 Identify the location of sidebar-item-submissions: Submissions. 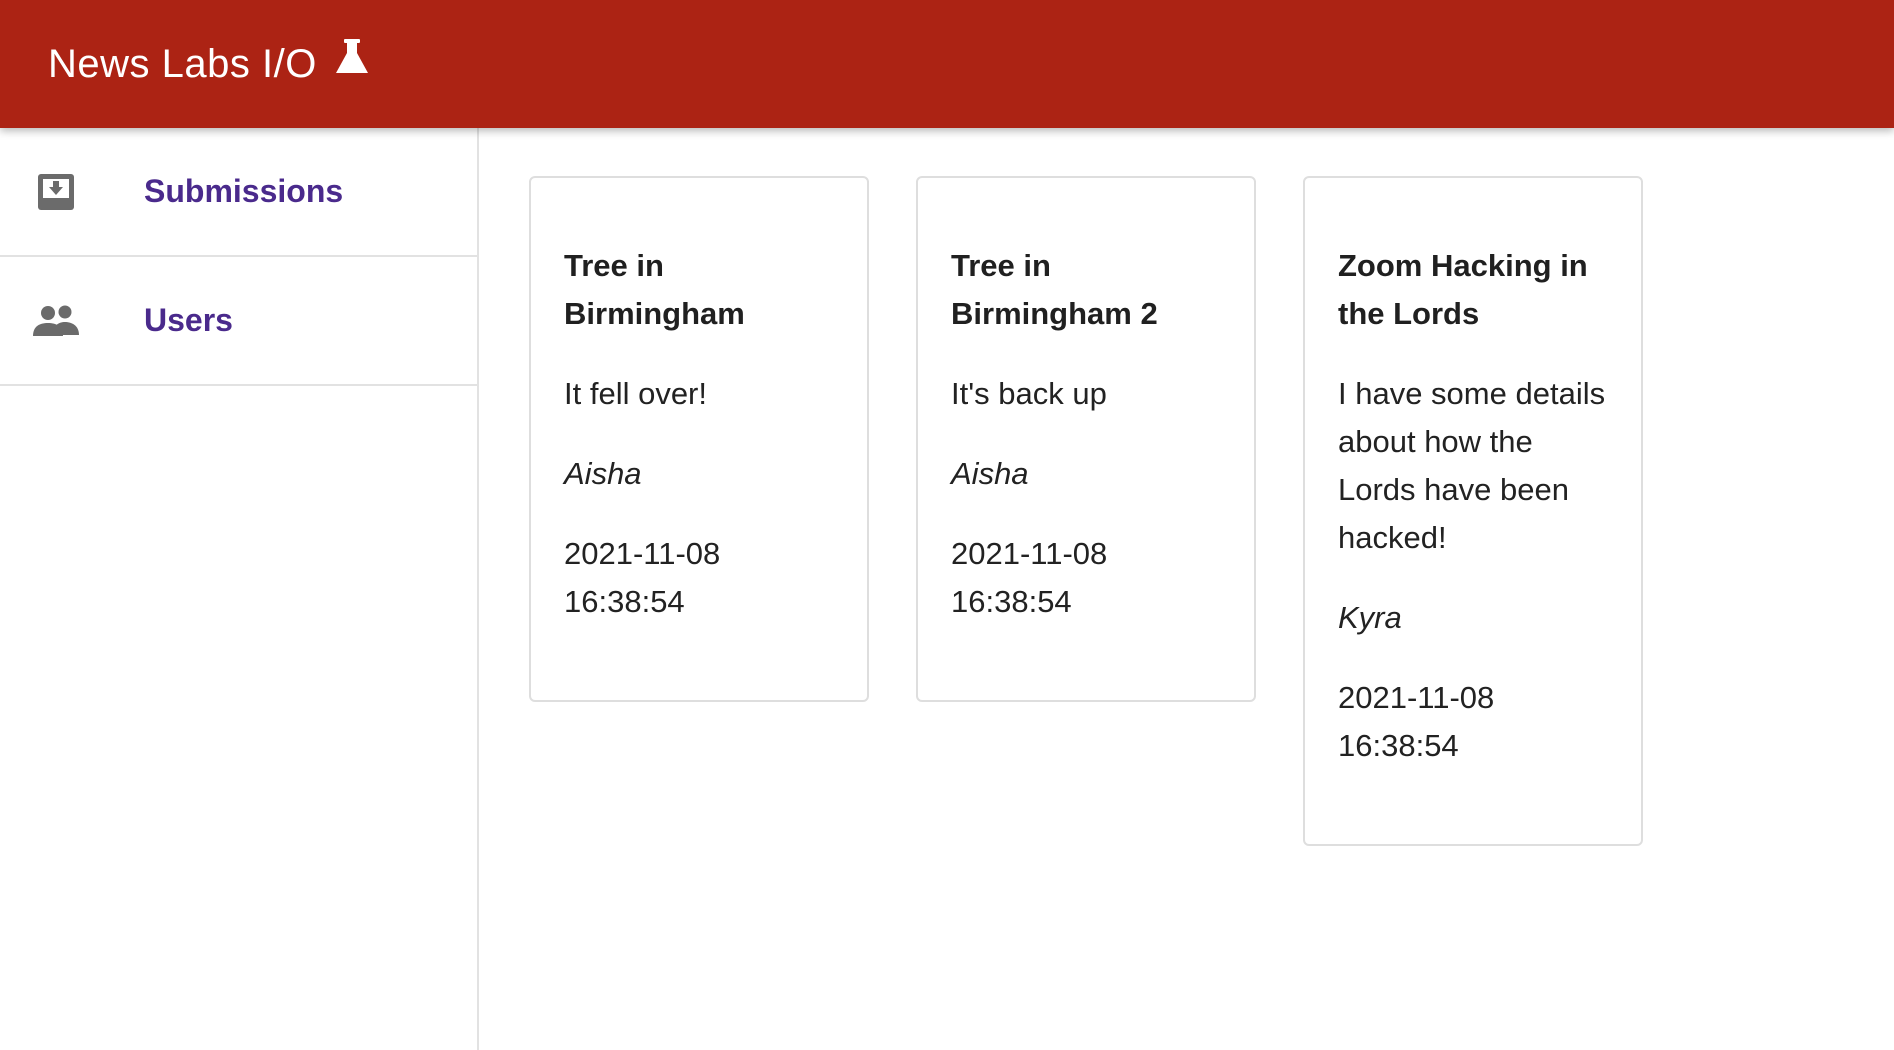
(238, 192).